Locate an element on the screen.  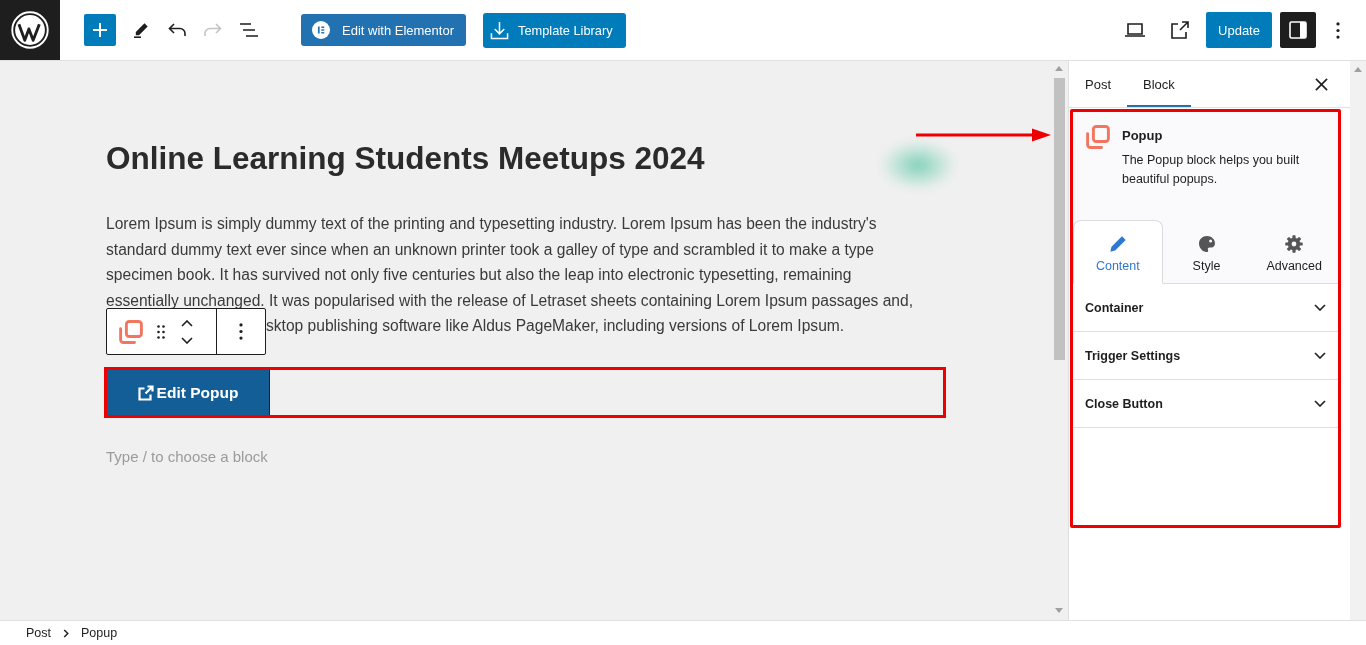
post-title: Online Learning Students Meetups 2024 is located at coordinates (405, 158).